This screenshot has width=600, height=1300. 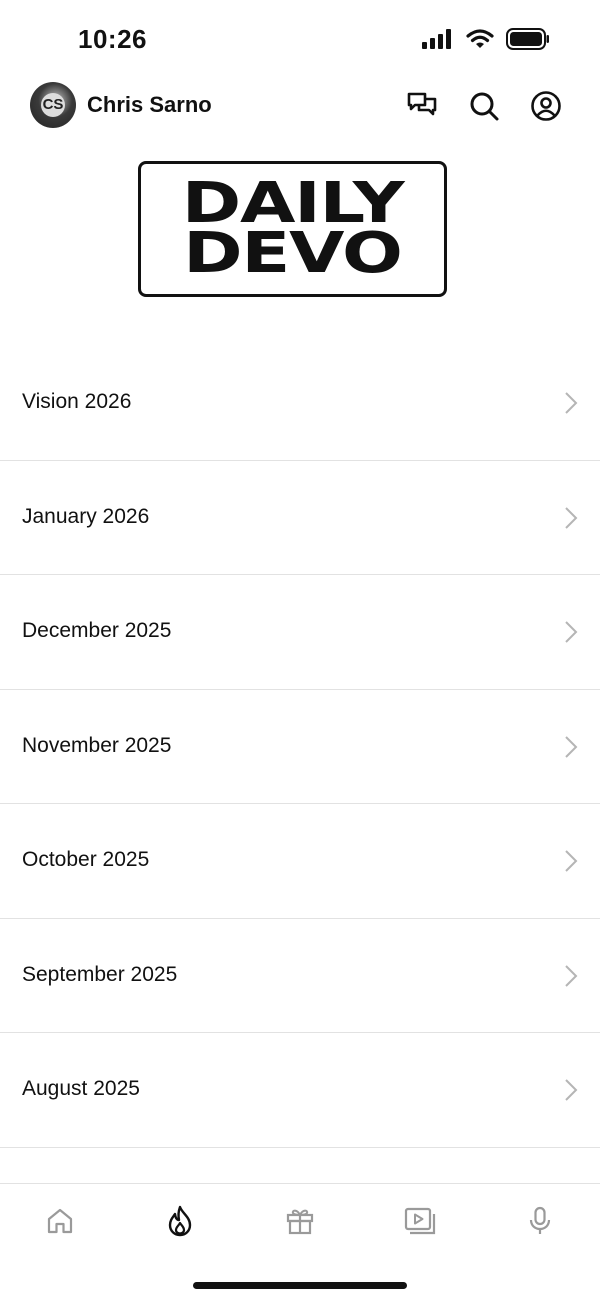 What do you see at coordinates (546, 106) in the screenshot?
I see `profile-icon` at bounding box center [546, 106].